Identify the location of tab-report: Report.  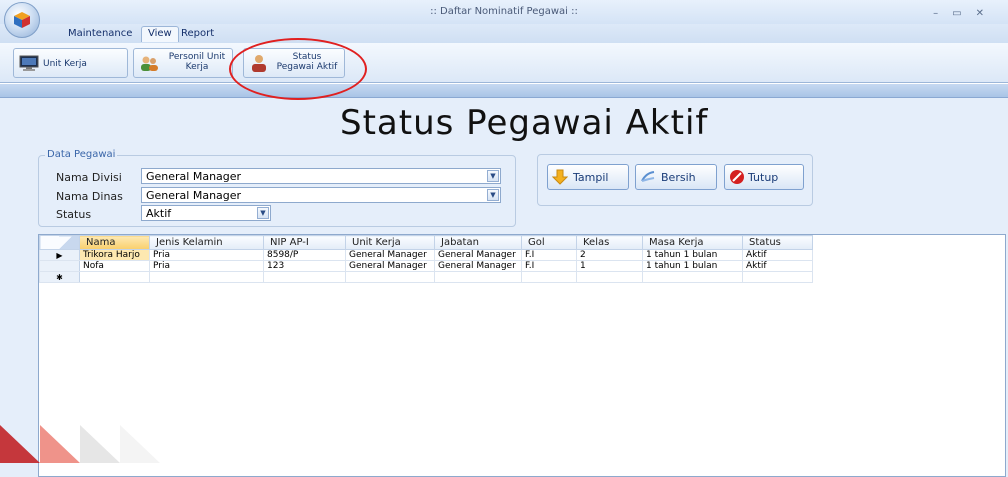
(197, 35).